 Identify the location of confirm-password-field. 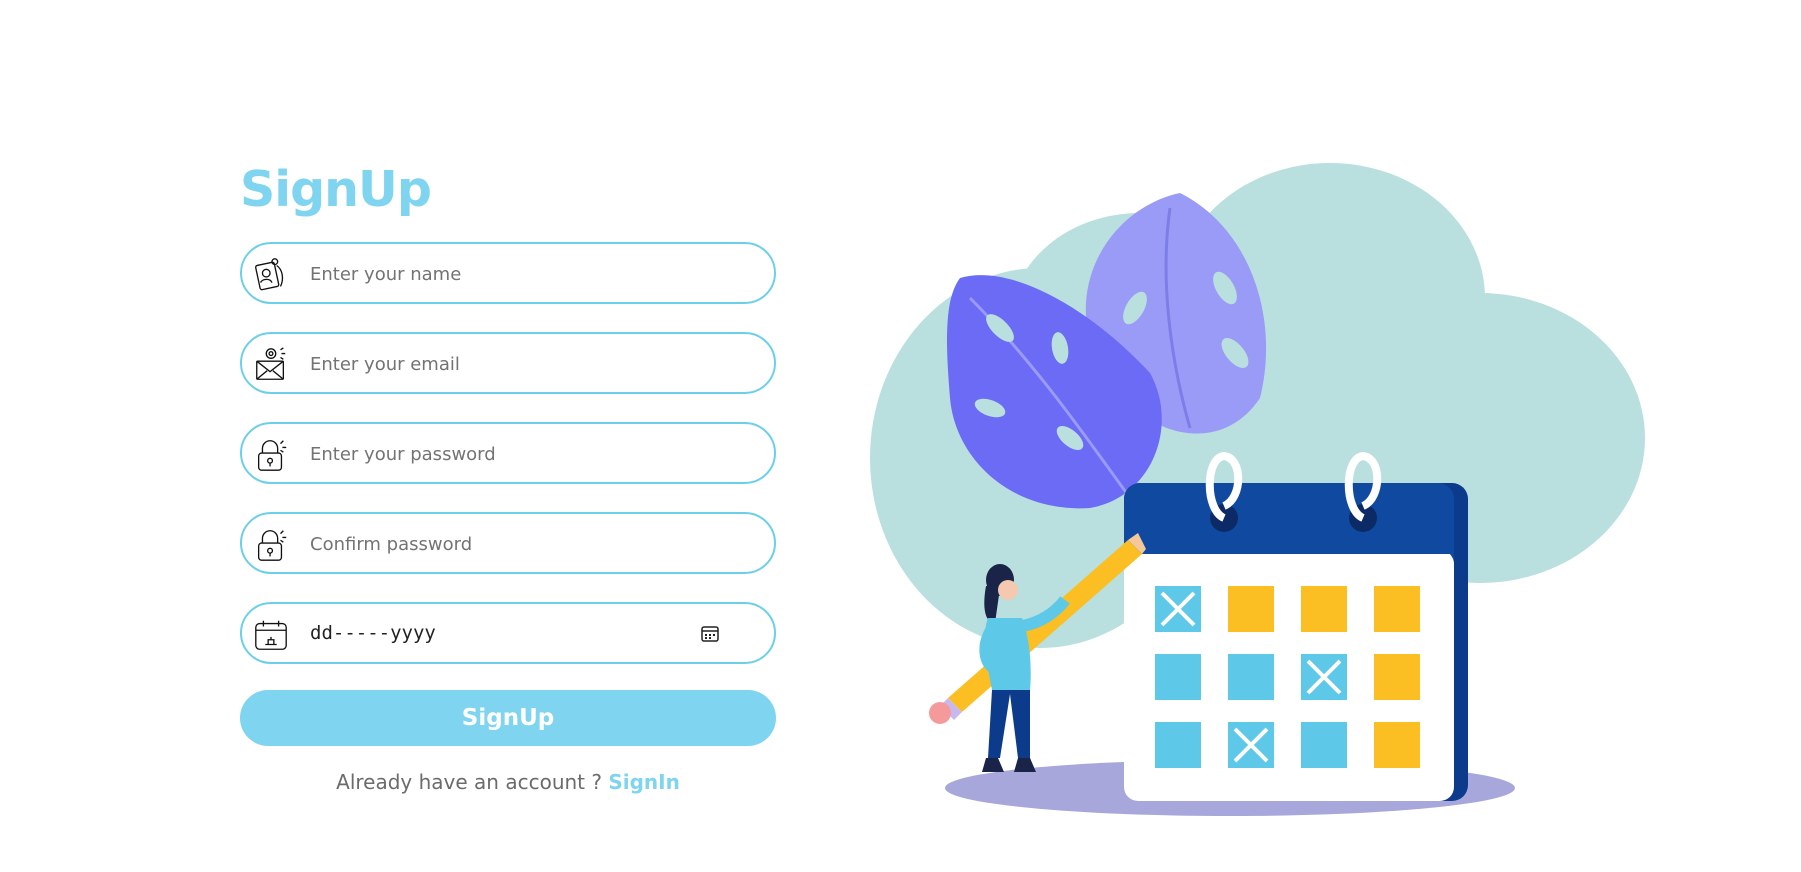
(508, 543).